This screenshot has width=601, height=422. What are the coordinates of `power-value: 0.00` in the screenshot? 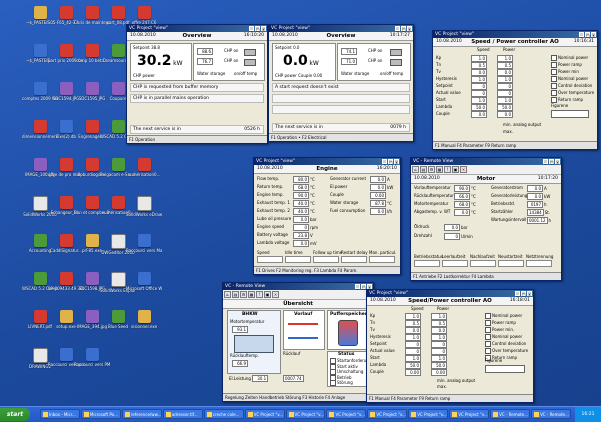 It's located at (439, 372).